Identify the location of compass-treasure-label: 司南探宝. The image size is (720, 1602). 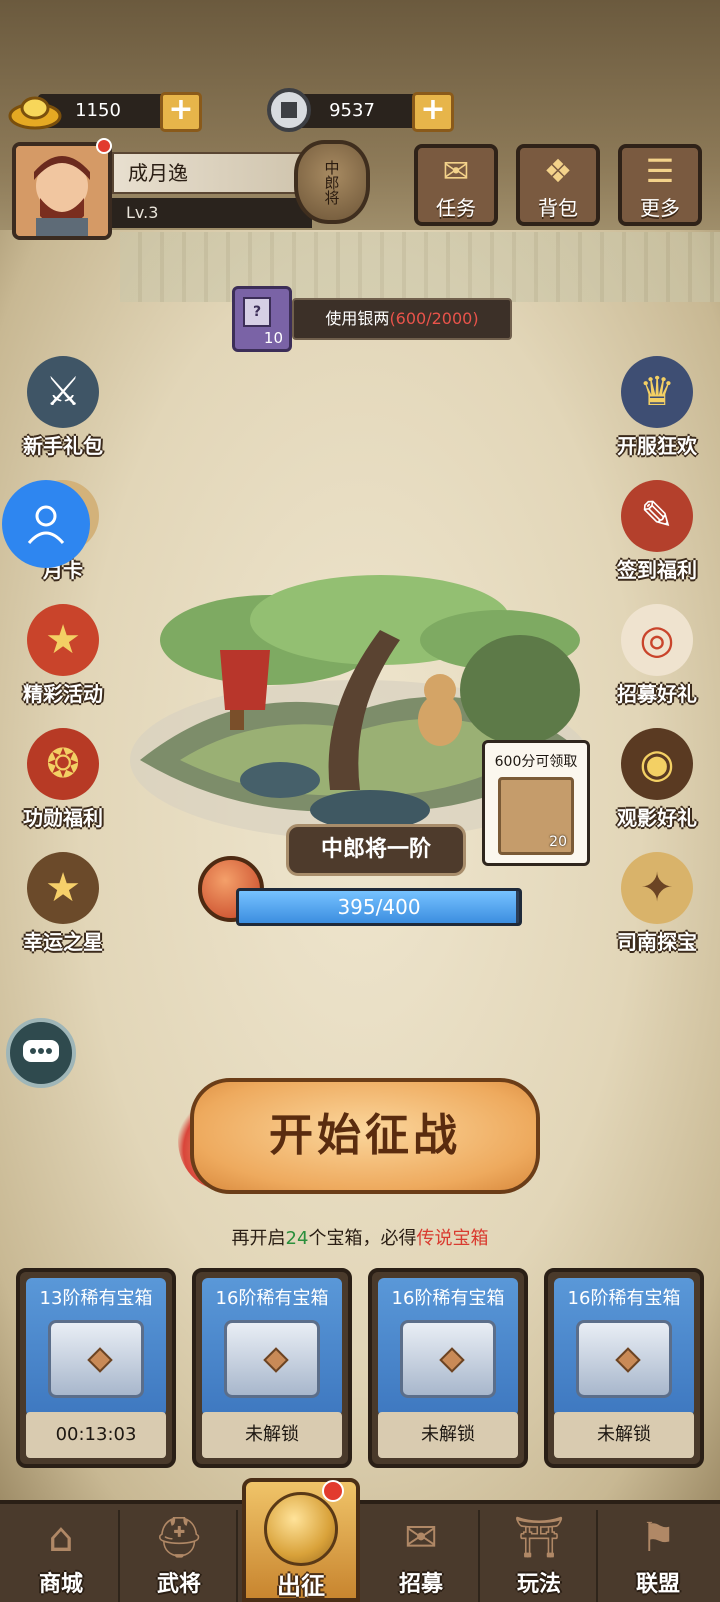
(657, 942).